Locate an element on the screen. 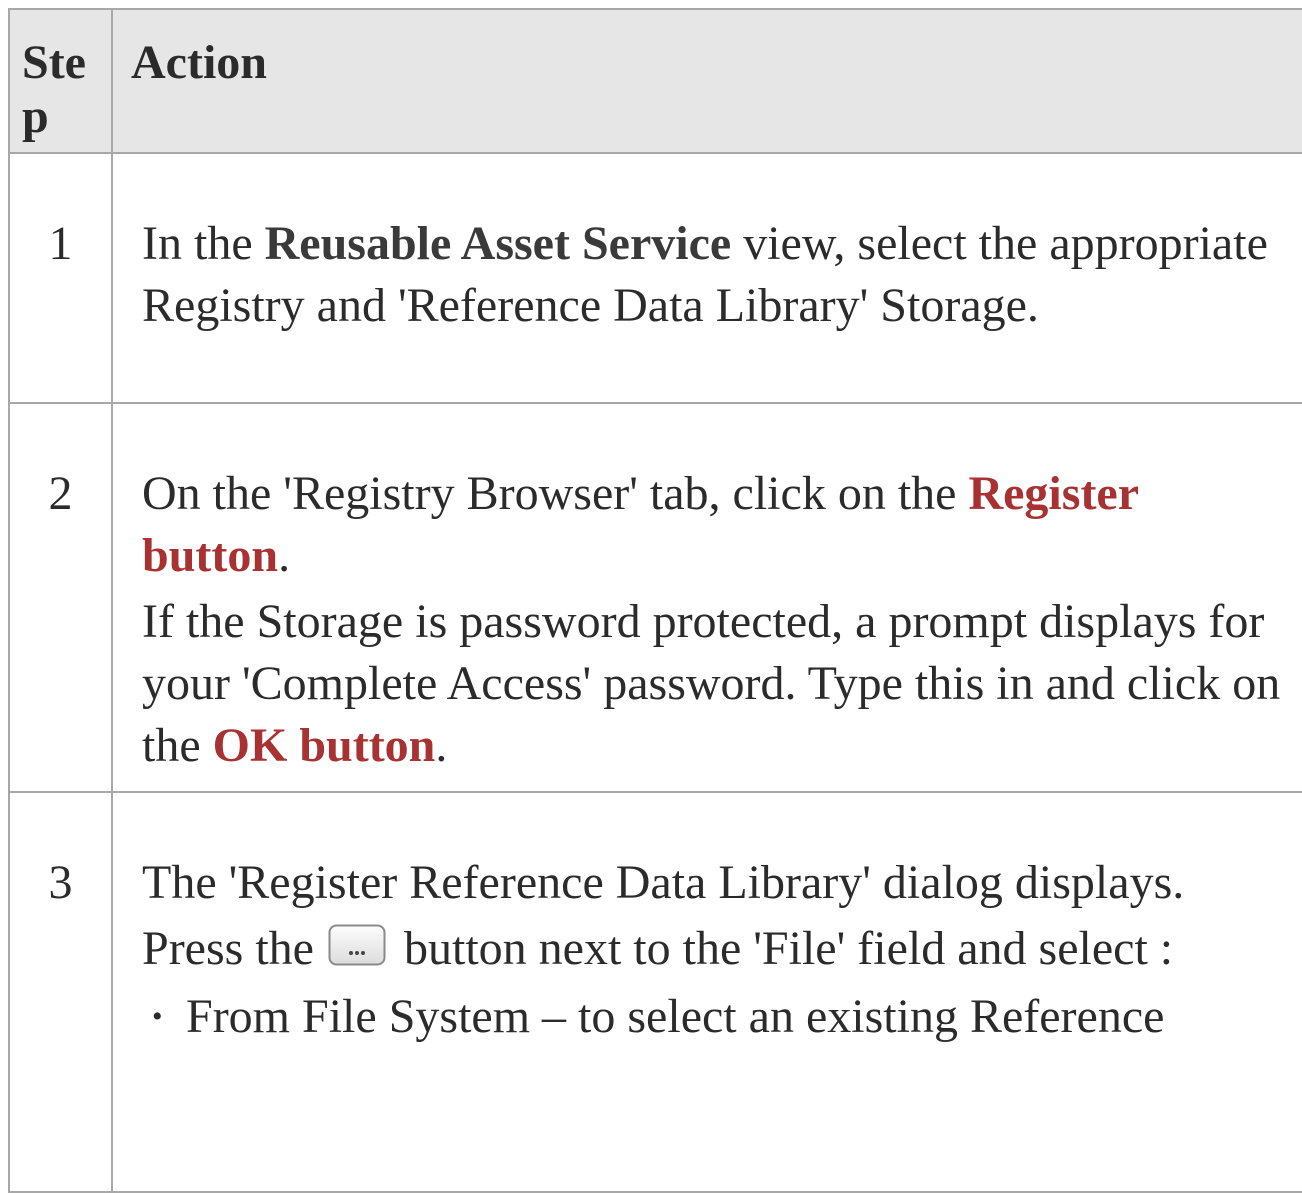  step-number: 2 is located at coordinates (60, 597).